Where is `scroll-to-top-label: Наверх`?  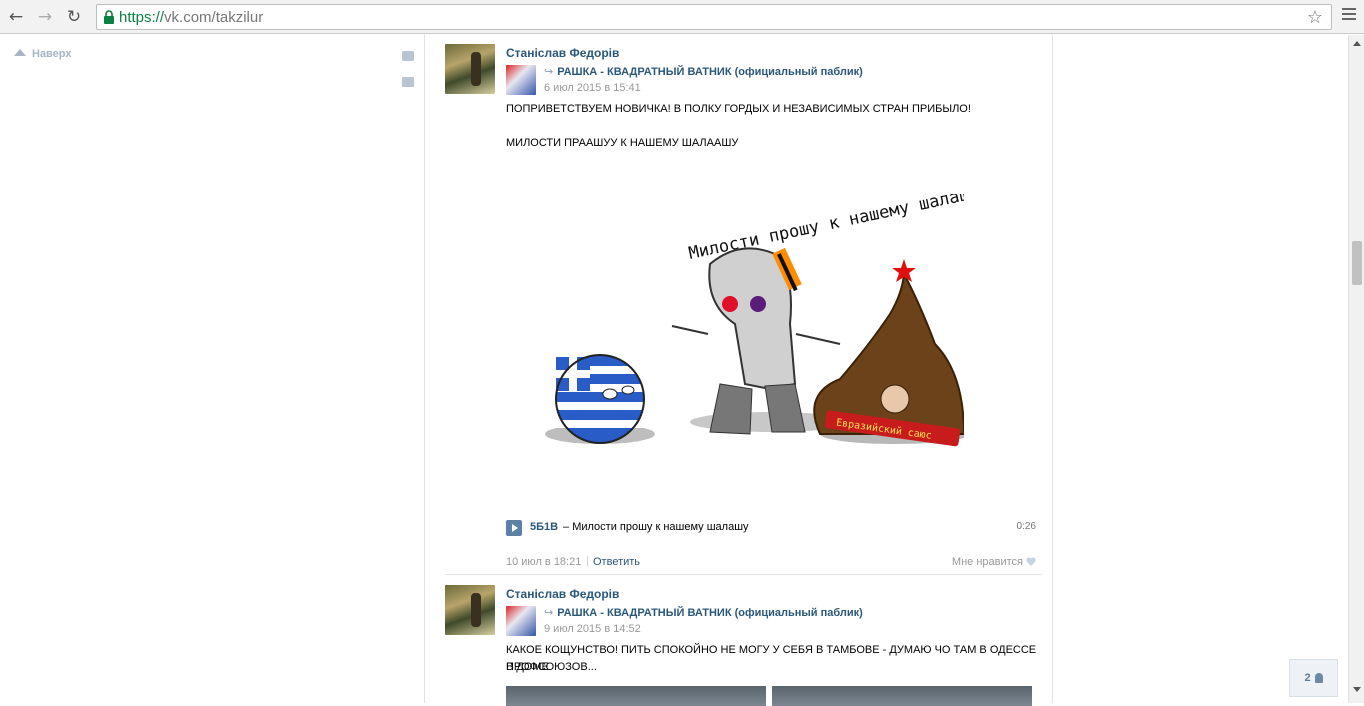
scroll-to-top-label: Наверх is located at coordinates (52, 54).